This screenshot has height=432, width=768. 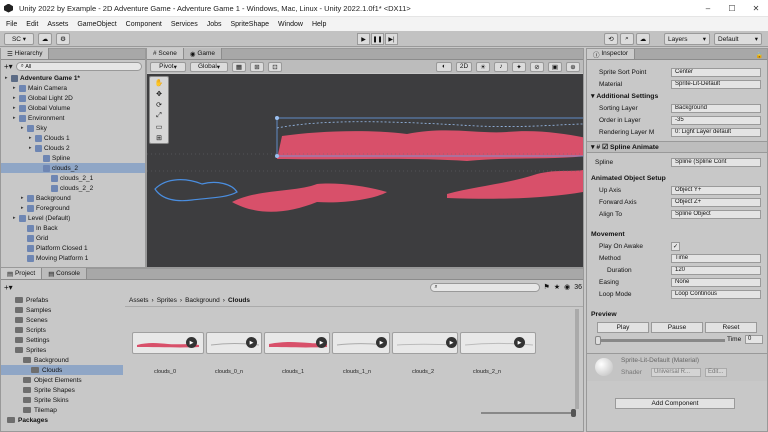 What do you see at coordinates (444, 66) in the screenshot?
I see `shading-icon: ◐` at bounding box center [444, 66].